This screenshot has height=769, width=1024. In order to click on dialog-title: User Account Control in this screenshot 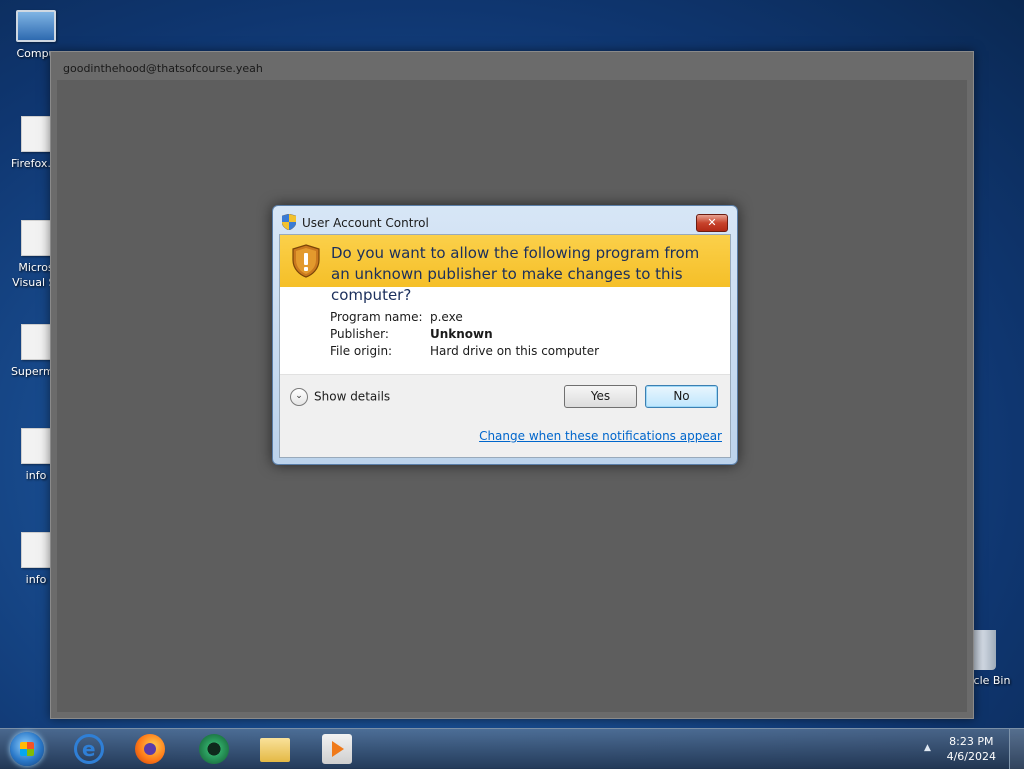, I will do `click(365, 223)`.